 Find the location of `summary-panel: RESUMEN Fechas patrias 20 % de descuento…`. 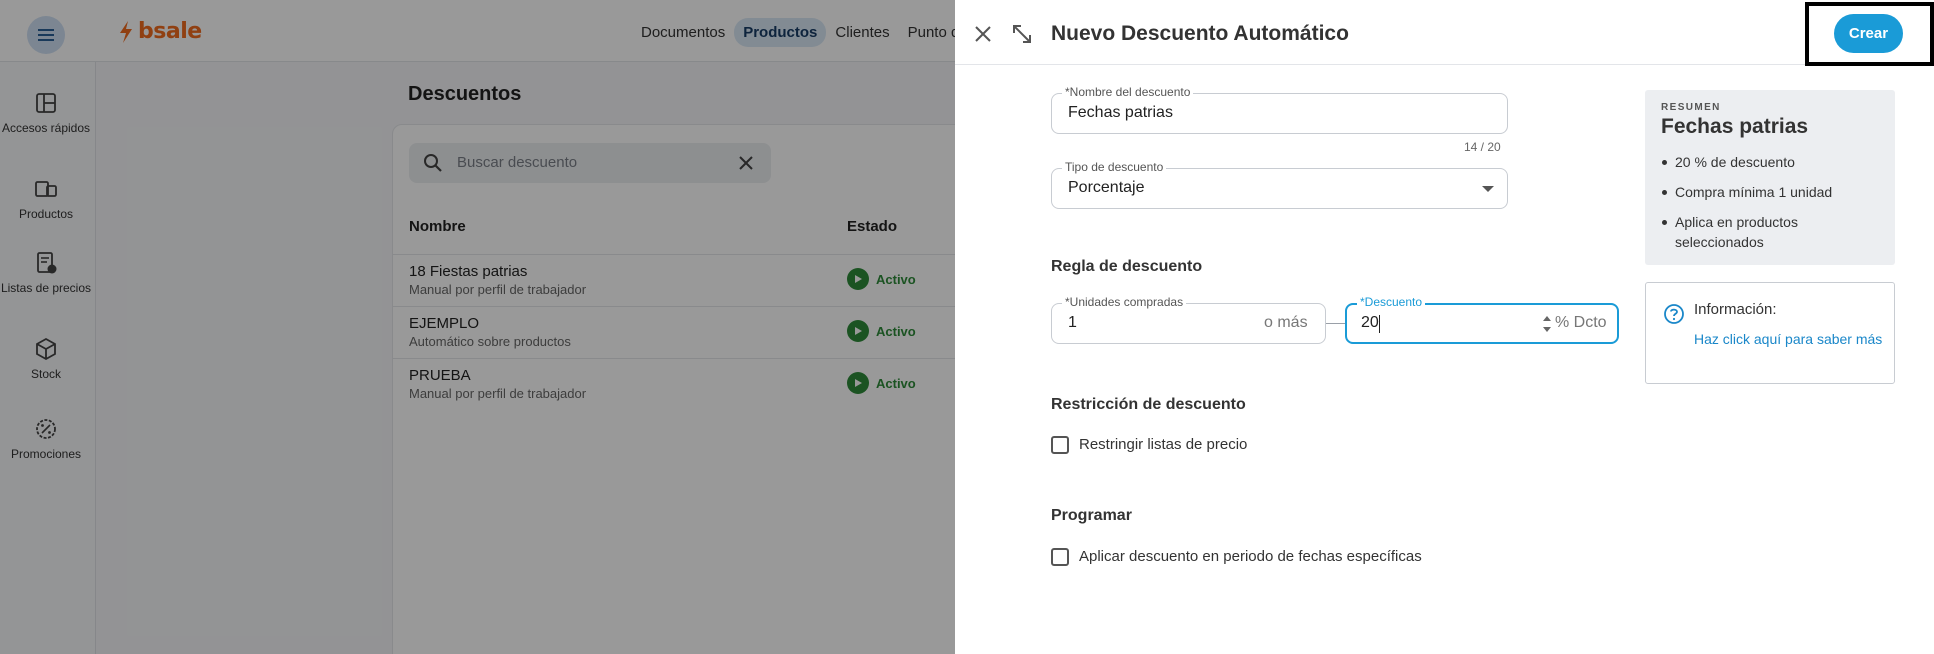

summary-panel: RESUMEN Fechas patrias 20 % de descuento… is located at coordinates (1770, 177).